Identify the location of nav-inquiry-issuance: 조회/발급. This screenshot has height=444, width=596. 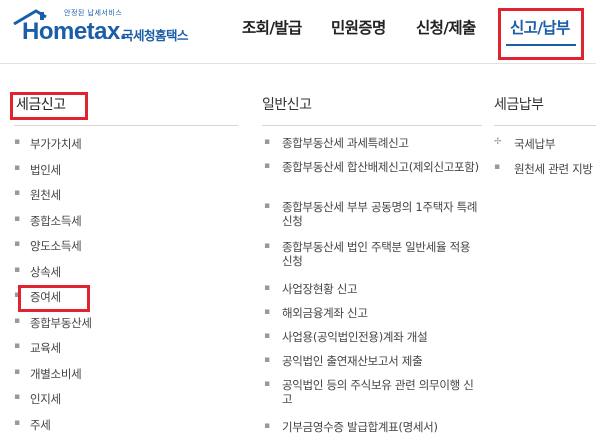
(272, 27).